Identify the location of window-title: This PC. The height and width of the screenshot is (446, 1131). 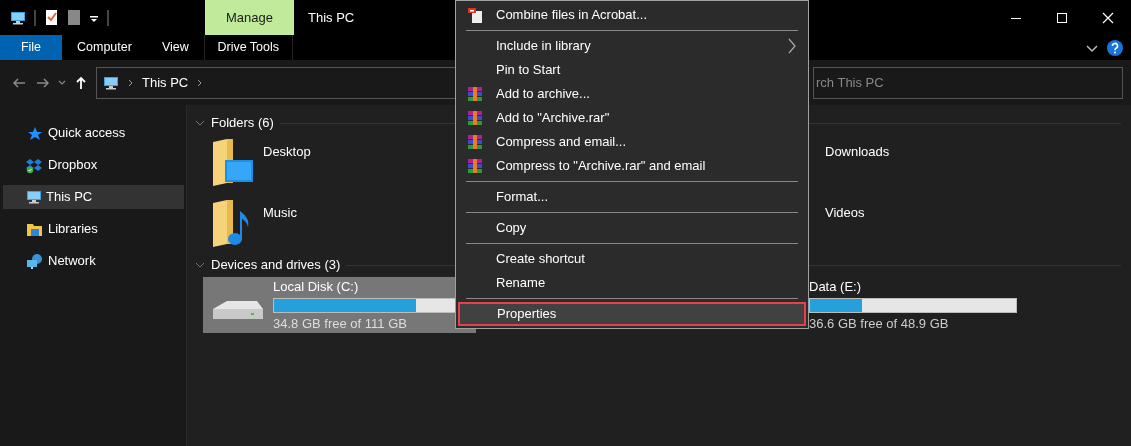
(331, 17).